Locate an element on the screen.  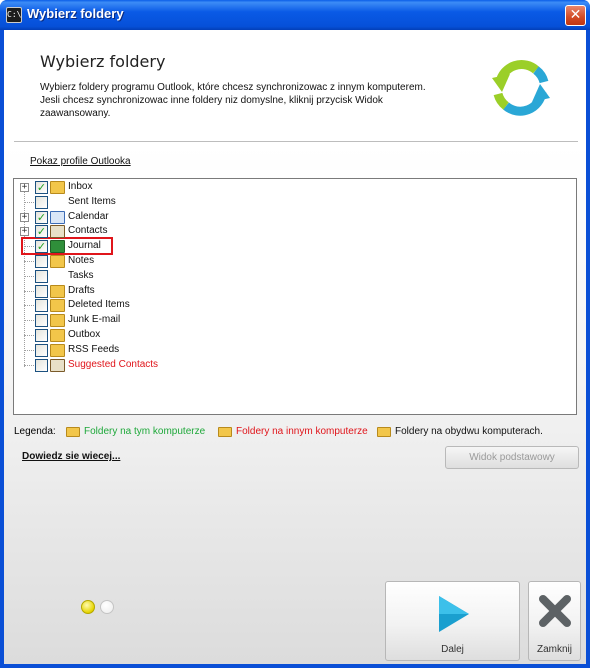
close-wizard-button: Zamknij is located at coordinates (554, 621).